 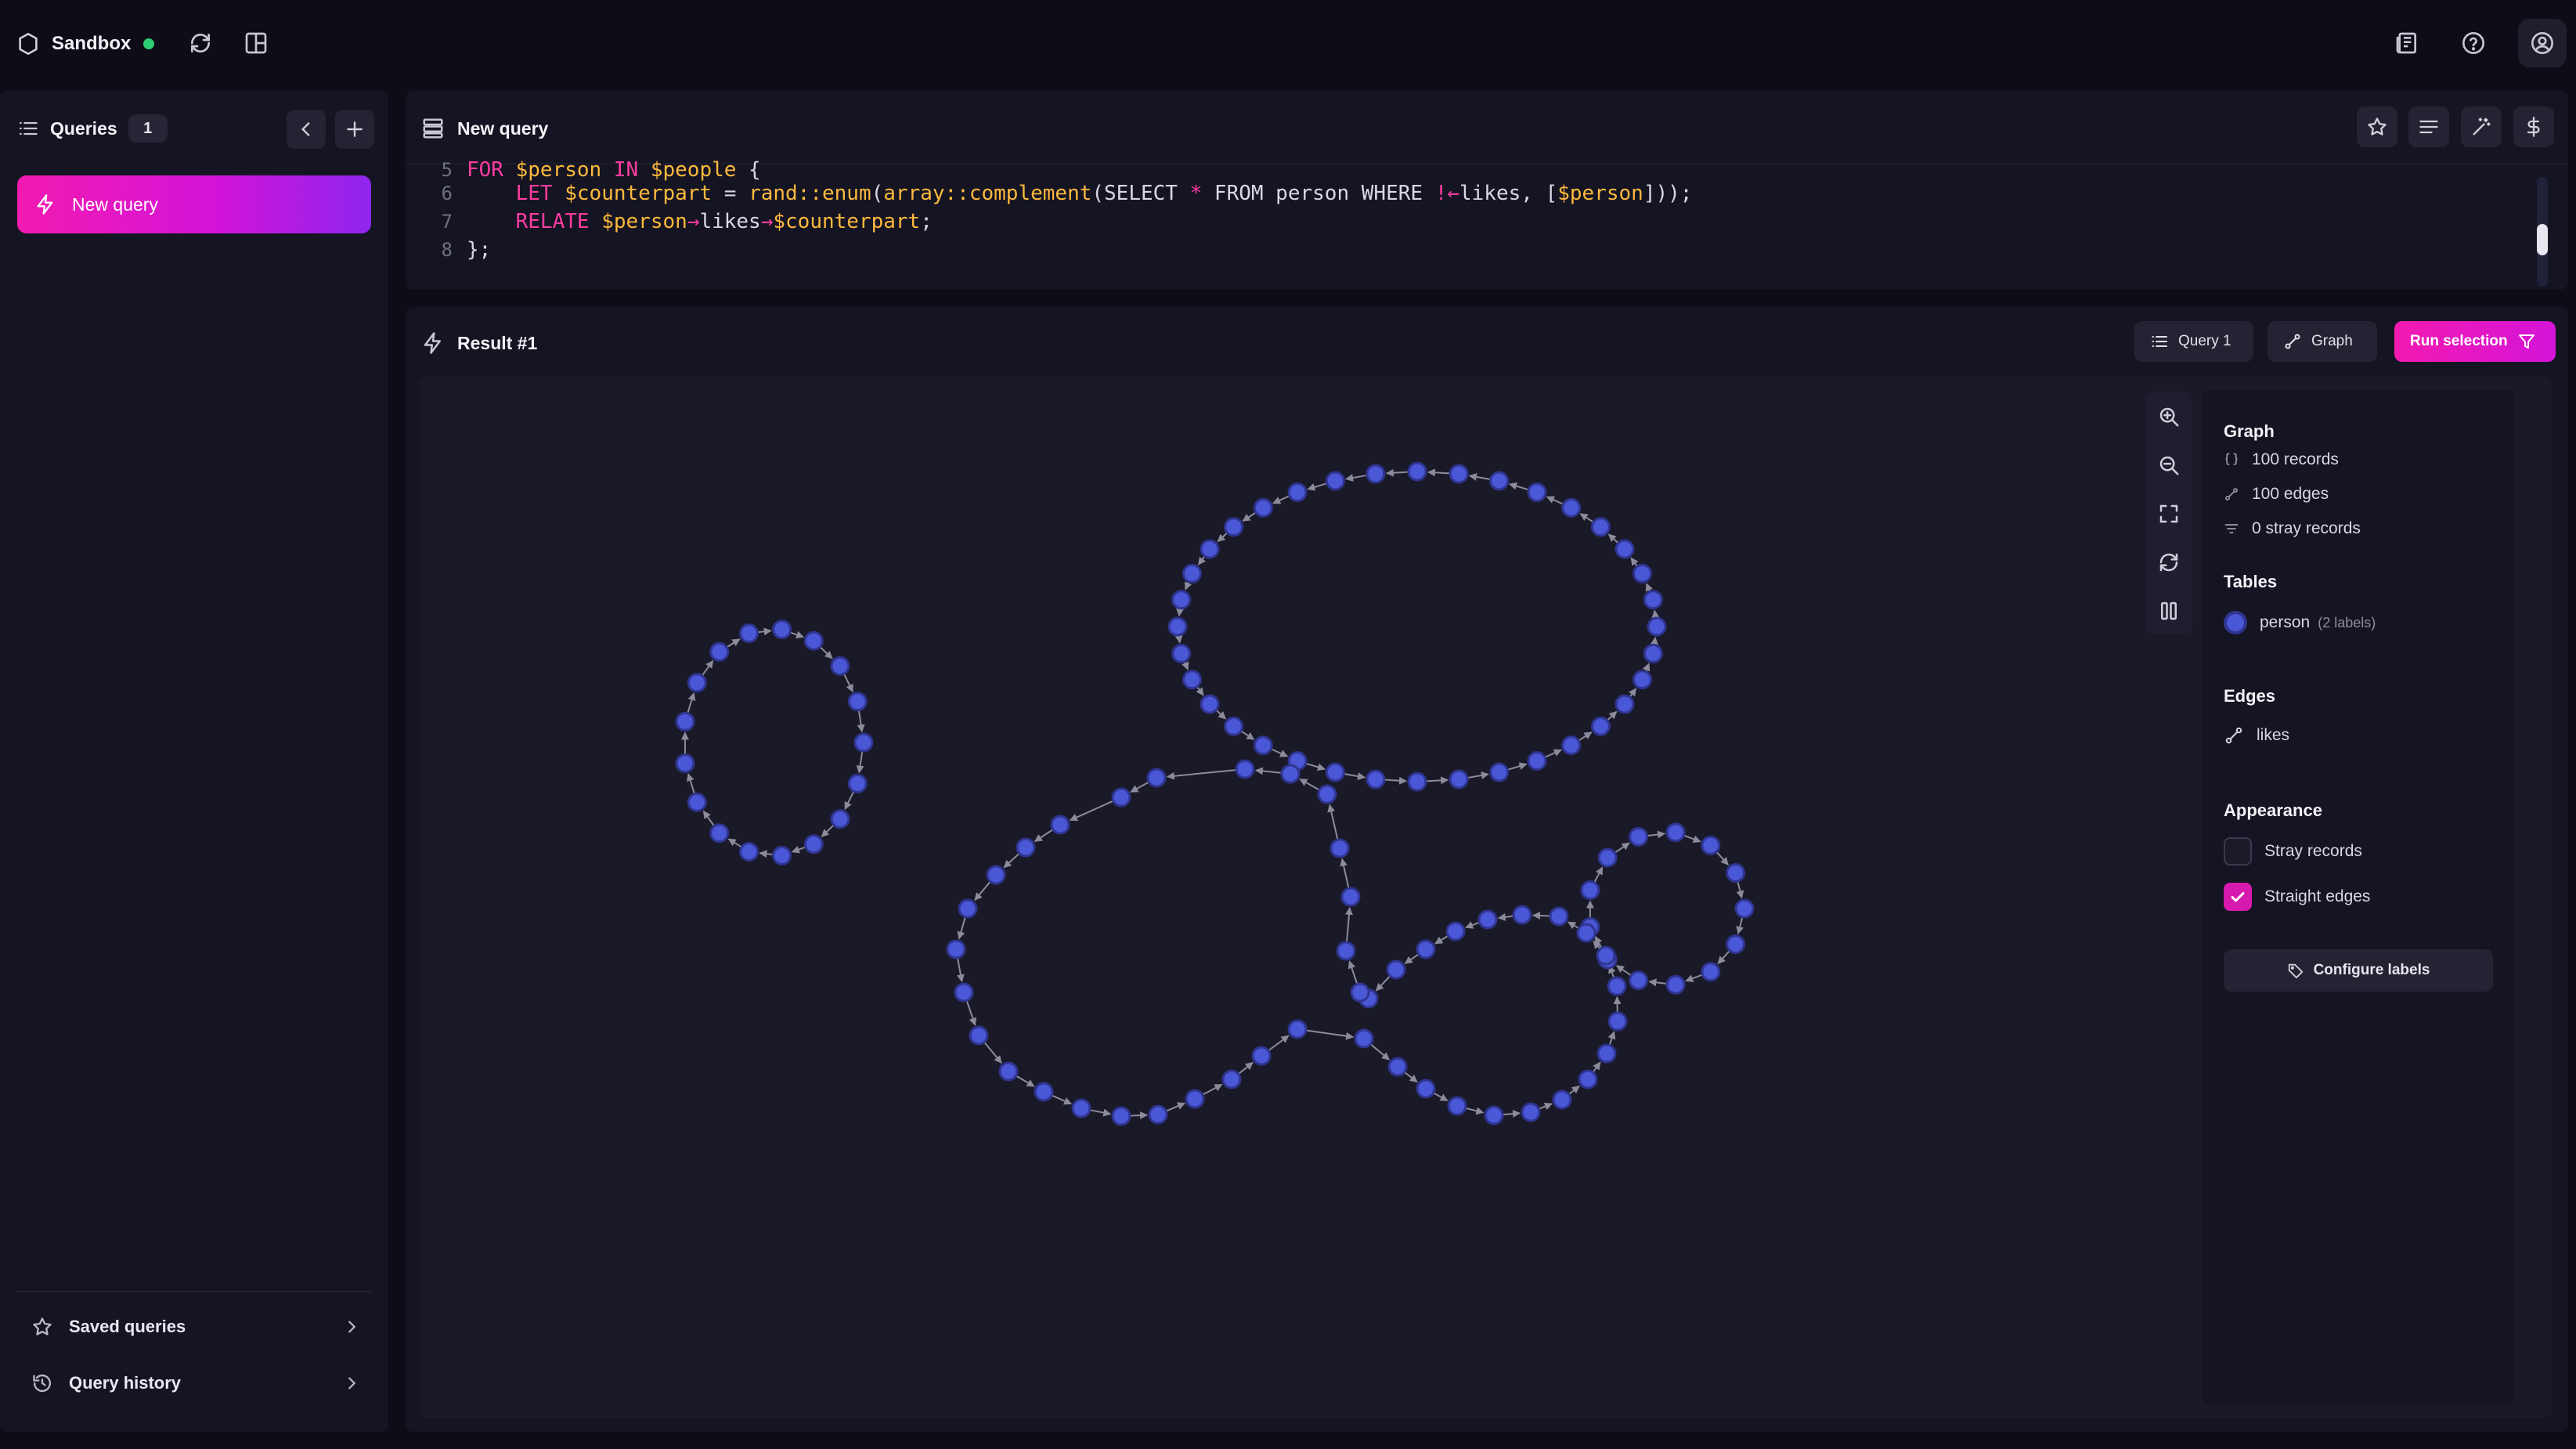 What do you see at coordinates (2481, 127) in the screenshot?
I see `magic-wand-button` at bounding box center [2481, 127].